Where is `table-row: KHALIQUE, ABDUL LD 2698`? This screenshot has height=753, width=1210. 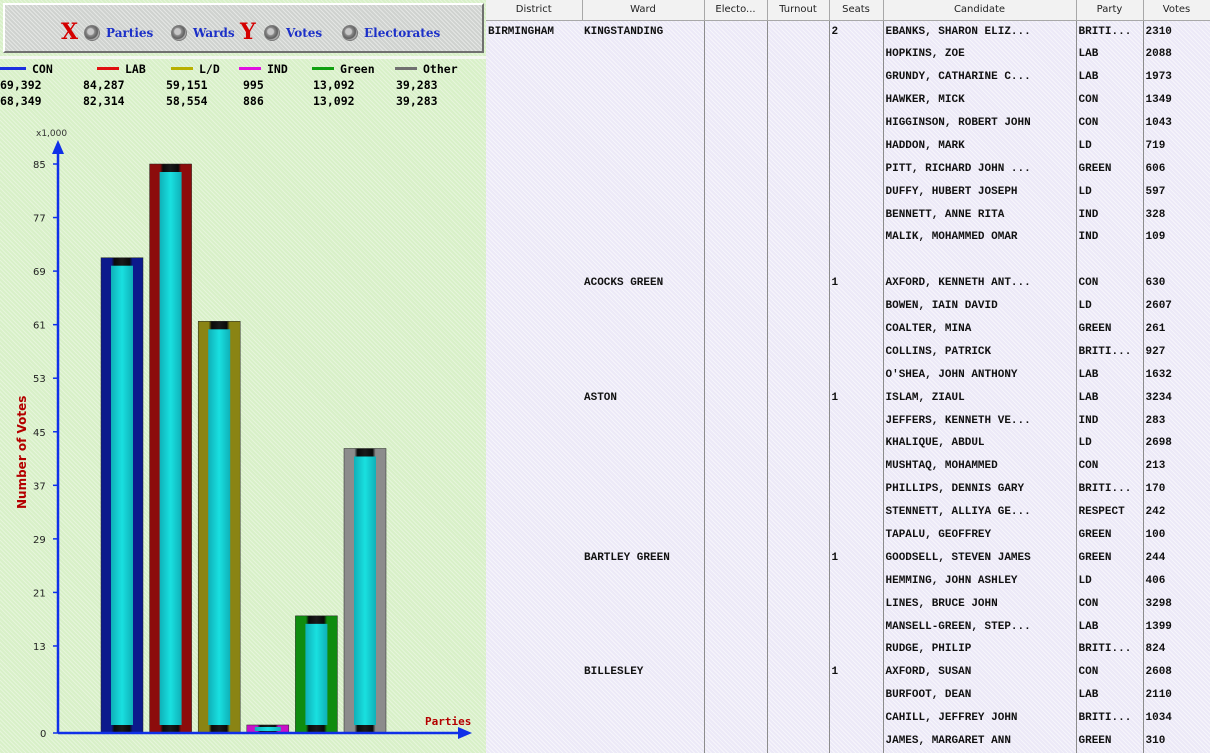 table-row: KHALIQUE, ABDUL LD 2698 is located at coordinates (848, 443).